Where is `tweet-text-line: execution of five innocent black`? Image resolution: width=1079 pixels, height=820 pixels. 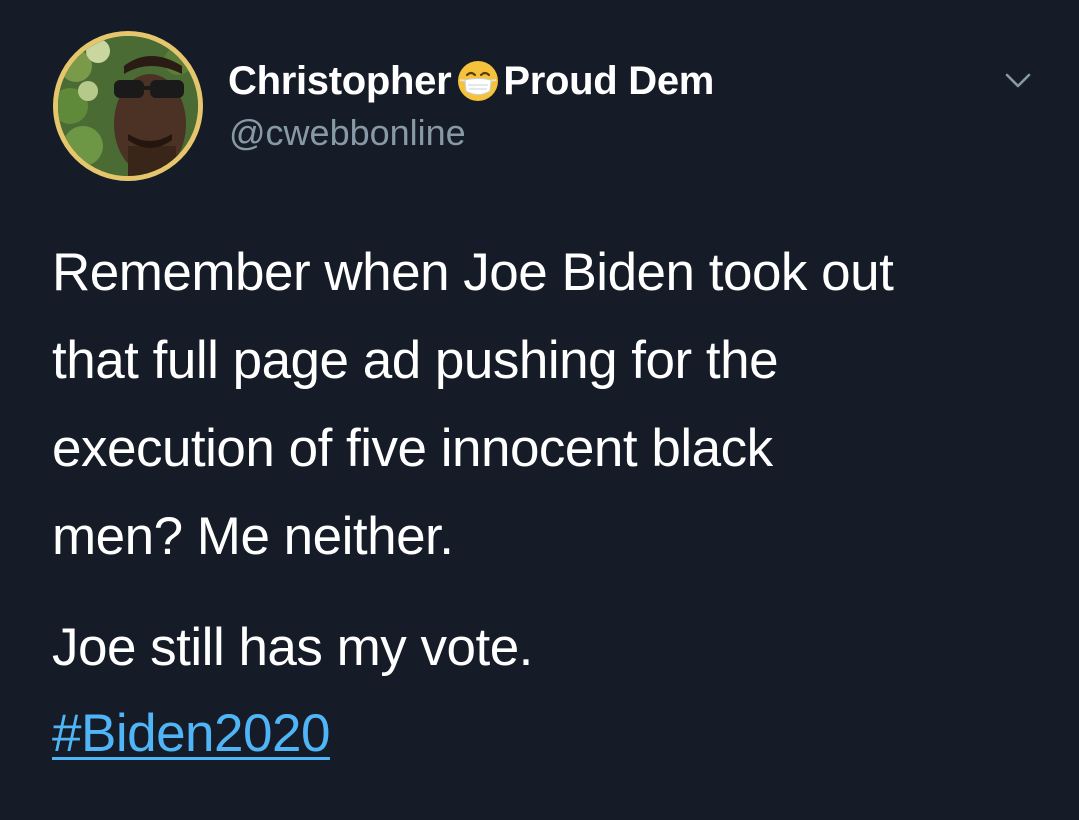 tweet-text-line: execution of five innocent black is located at coordinates (412, 448).